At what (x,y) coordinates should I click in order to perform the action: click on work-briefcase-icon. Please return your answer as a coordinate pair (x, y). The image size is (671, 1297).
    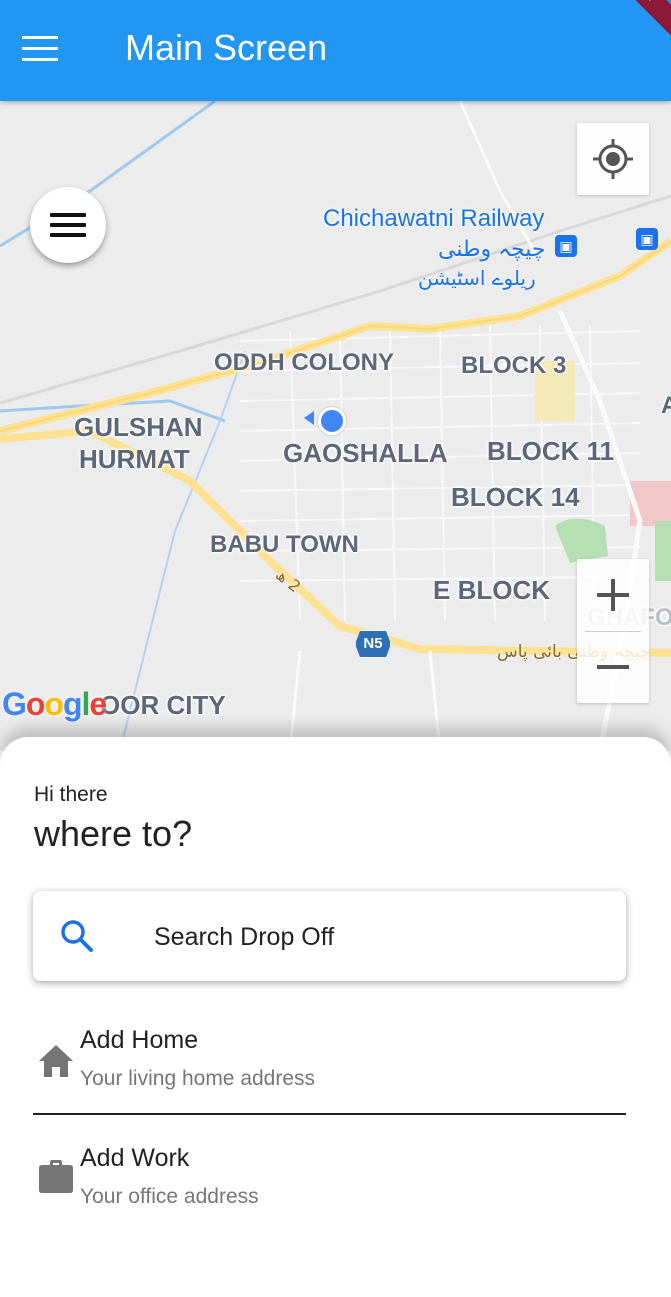
    Looking at the image, I should click on (56, 1176).